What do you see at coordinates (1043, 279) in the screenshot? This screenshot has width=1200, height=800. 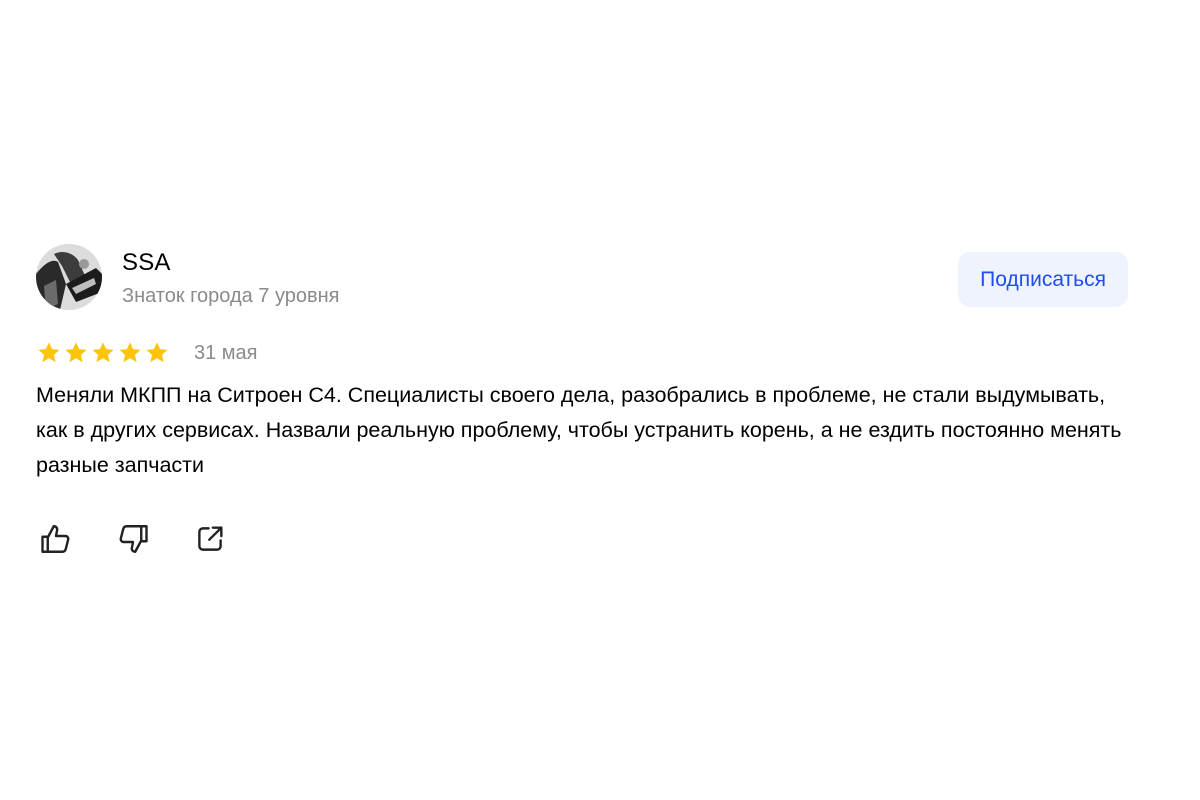 I see `subscribe-button: Подписаться` at bounding box center [1043, 279].